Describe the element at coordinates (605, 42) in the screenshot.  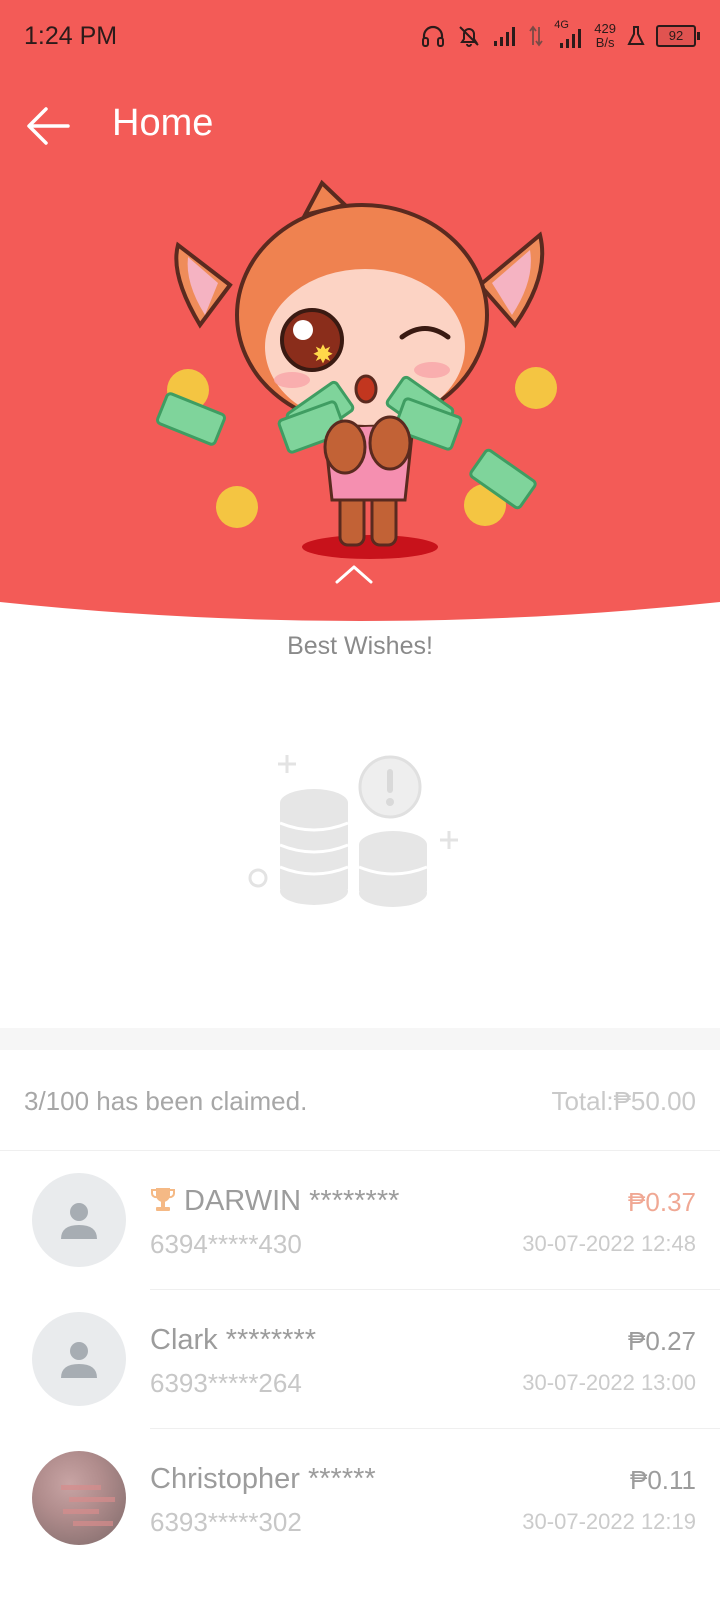
I see `speed-unit: B/s` at that location.